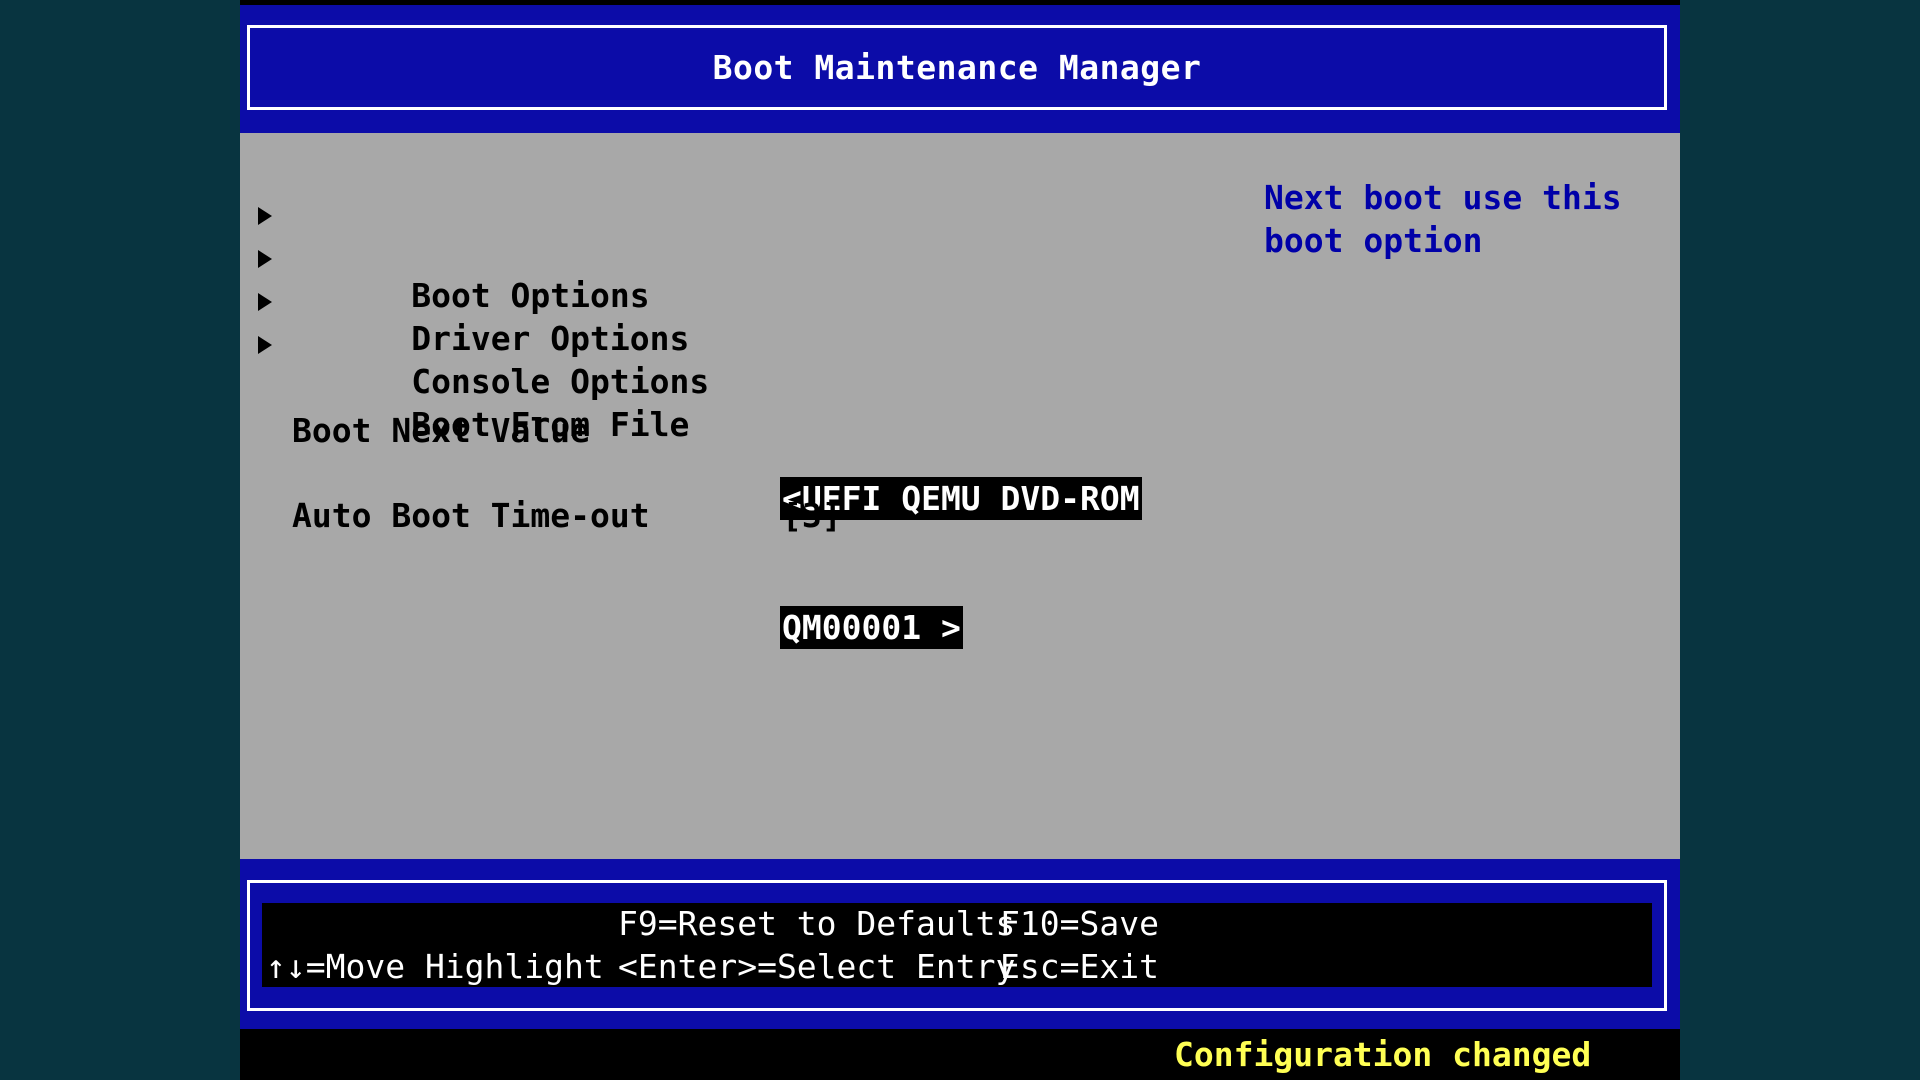  Describe the element at coordinates (441, 430) in the screenshot. I see `boot-next-label: Boot Next Value` at that location.